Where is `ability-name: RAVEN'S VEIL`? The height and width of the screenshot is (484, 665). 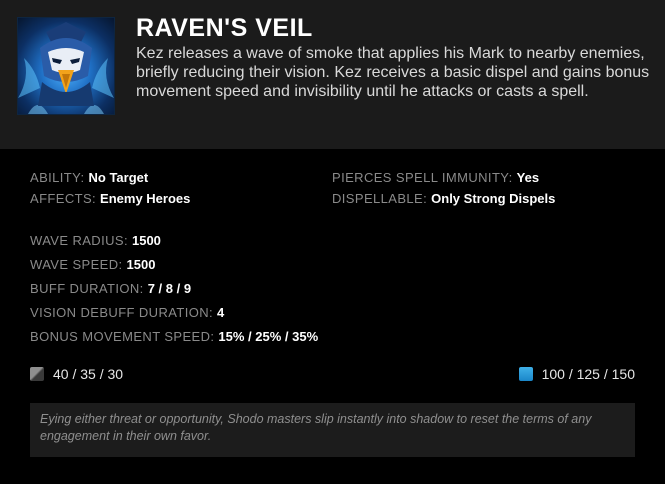
ability-name: RAVEN'S VEIL is located at coordinates (224, 28).